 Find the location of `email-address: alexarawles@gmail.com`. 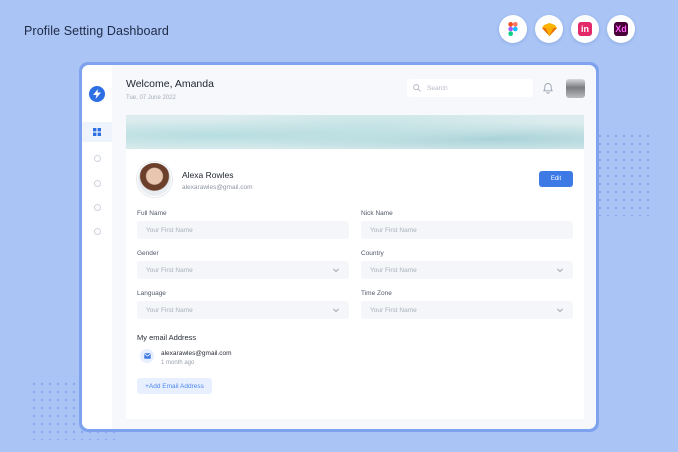

email-address: alexarawles@gmail.com is located at coordinates (196, 353).